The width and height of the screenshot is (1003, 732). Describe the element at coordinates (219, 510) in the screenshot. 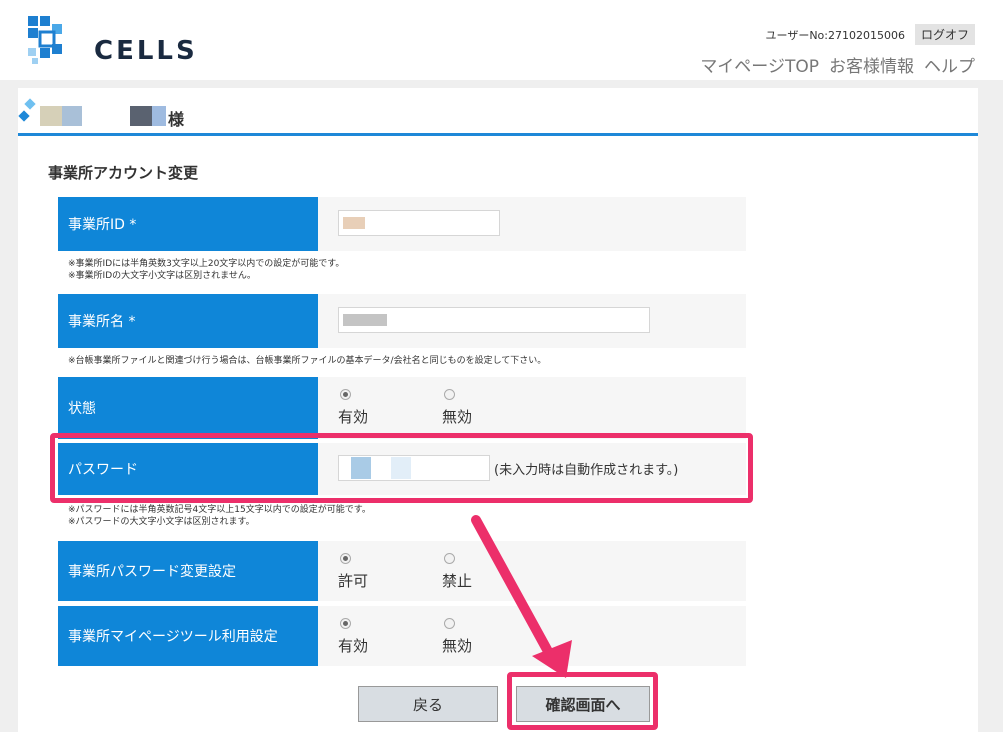

I see `password-note-1: ※パスワードには半角英数記号4文字以上15文字以内での設定が可能です。` at that location.